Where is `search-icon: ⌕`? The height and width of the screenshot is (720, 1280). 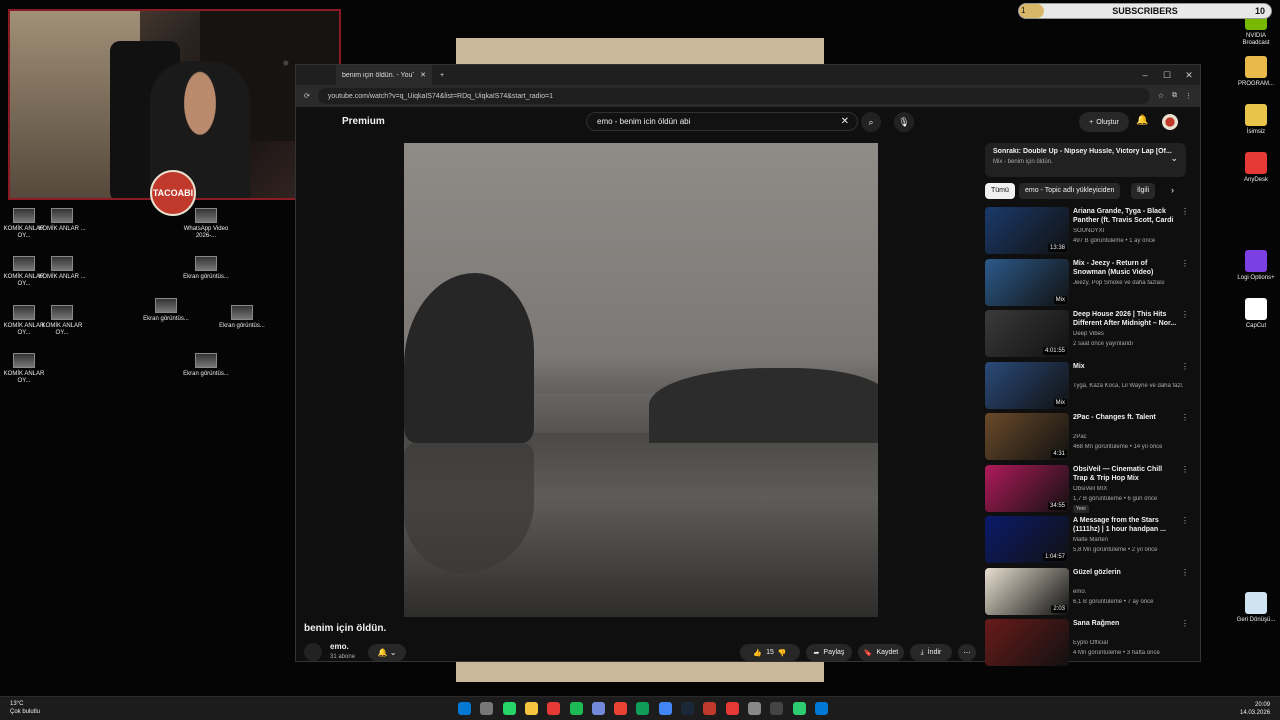
search-icon: ⌕ is located at coordinates (871, 122).